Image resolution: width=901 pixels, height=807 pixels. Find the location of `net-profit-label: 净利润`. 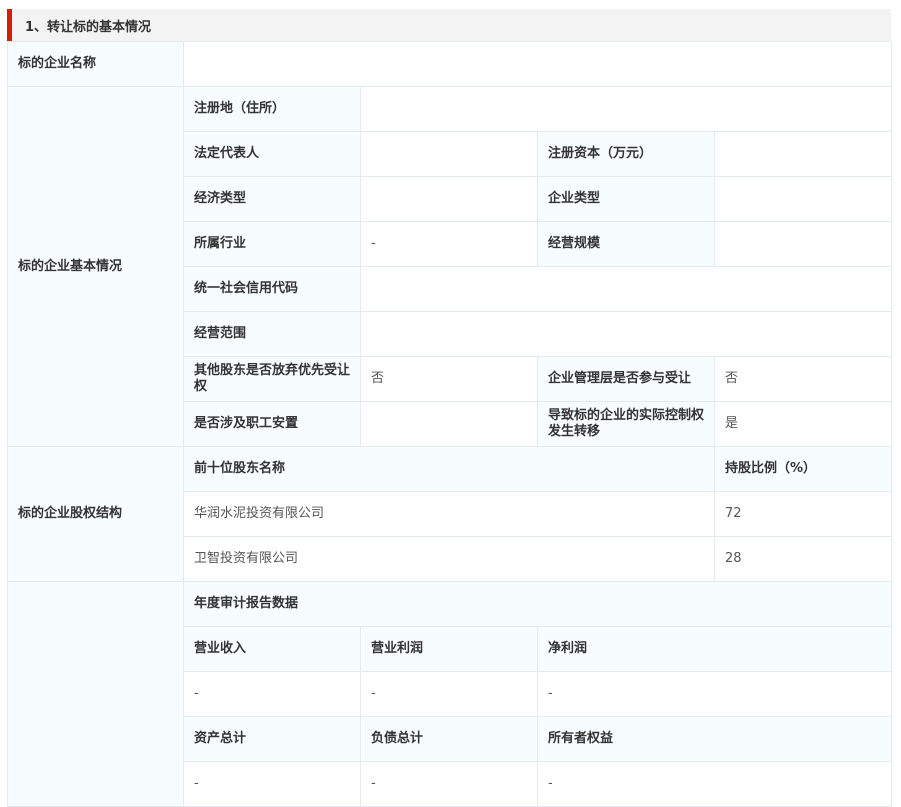

net-profit-label: 净利润 is located at coordinates (714, 649).